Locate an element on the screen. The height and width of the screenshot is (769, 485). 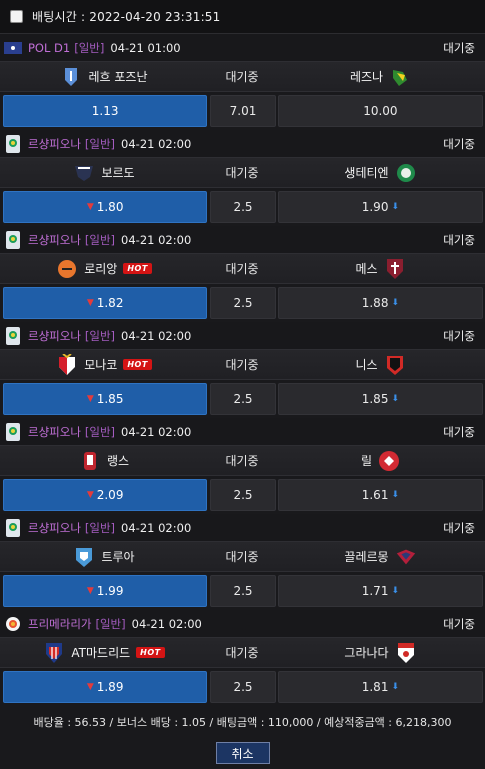
home-team: AT마드리드 HOT is located at coordinates (104, 653).